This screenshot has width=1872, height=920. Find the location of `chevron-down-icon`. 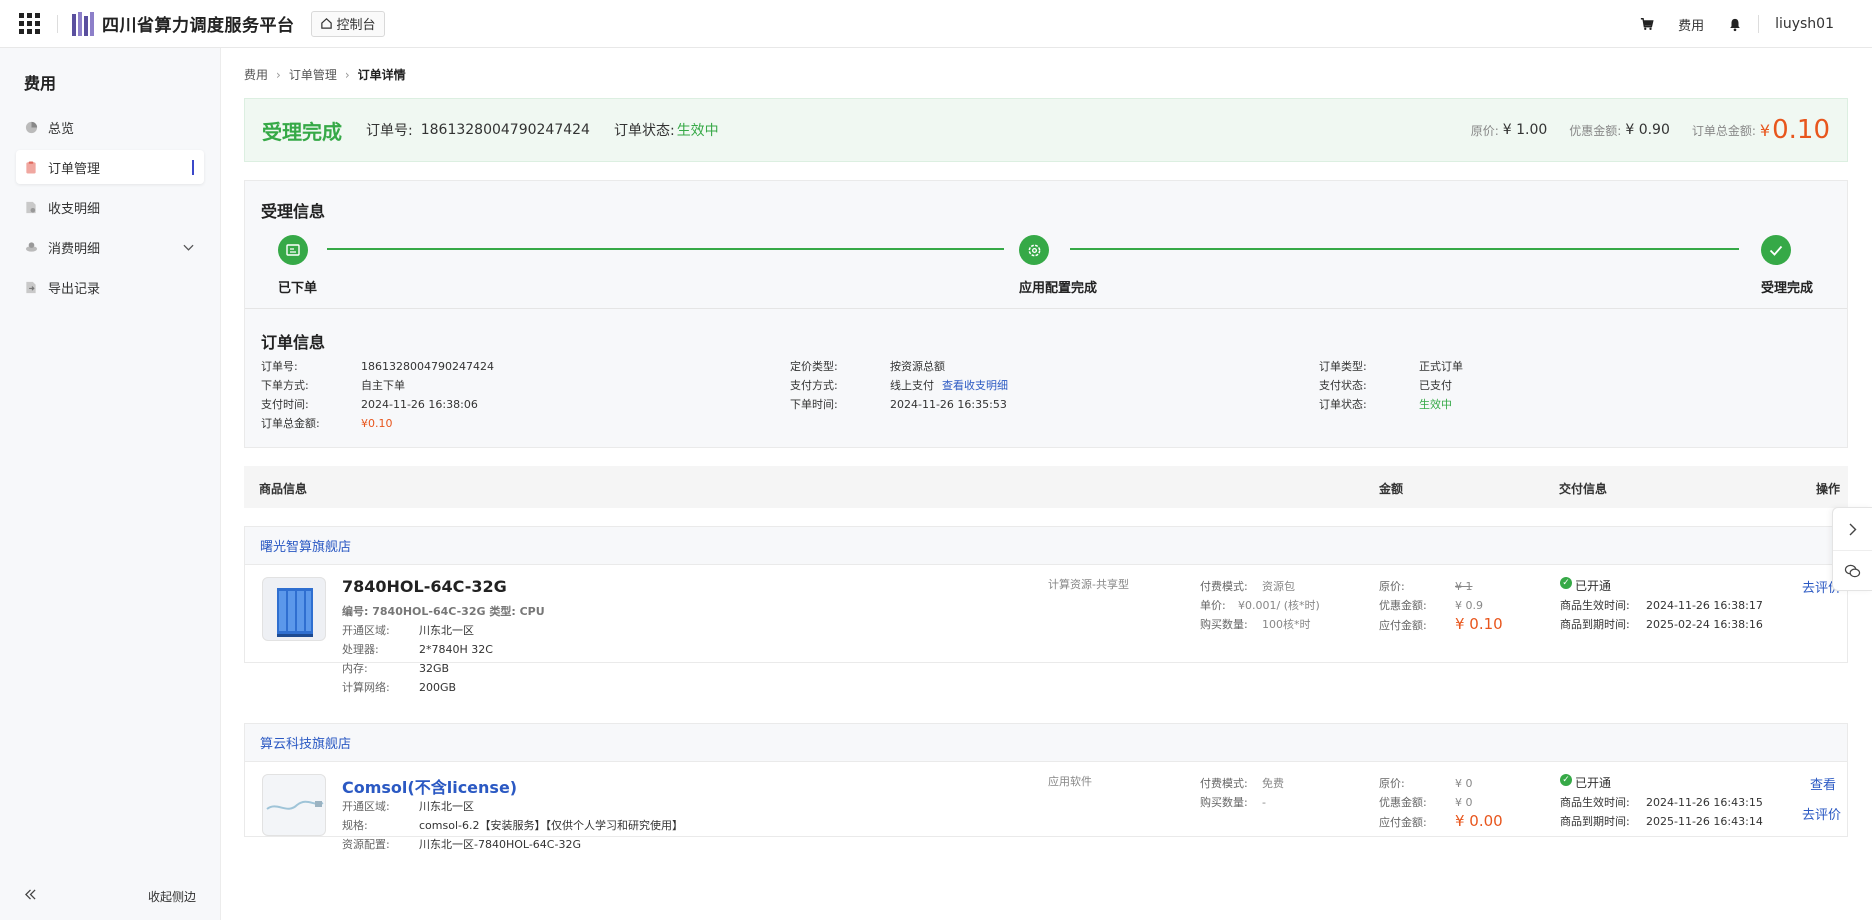

chevron-down-icon is located at coordinates (188, 247).